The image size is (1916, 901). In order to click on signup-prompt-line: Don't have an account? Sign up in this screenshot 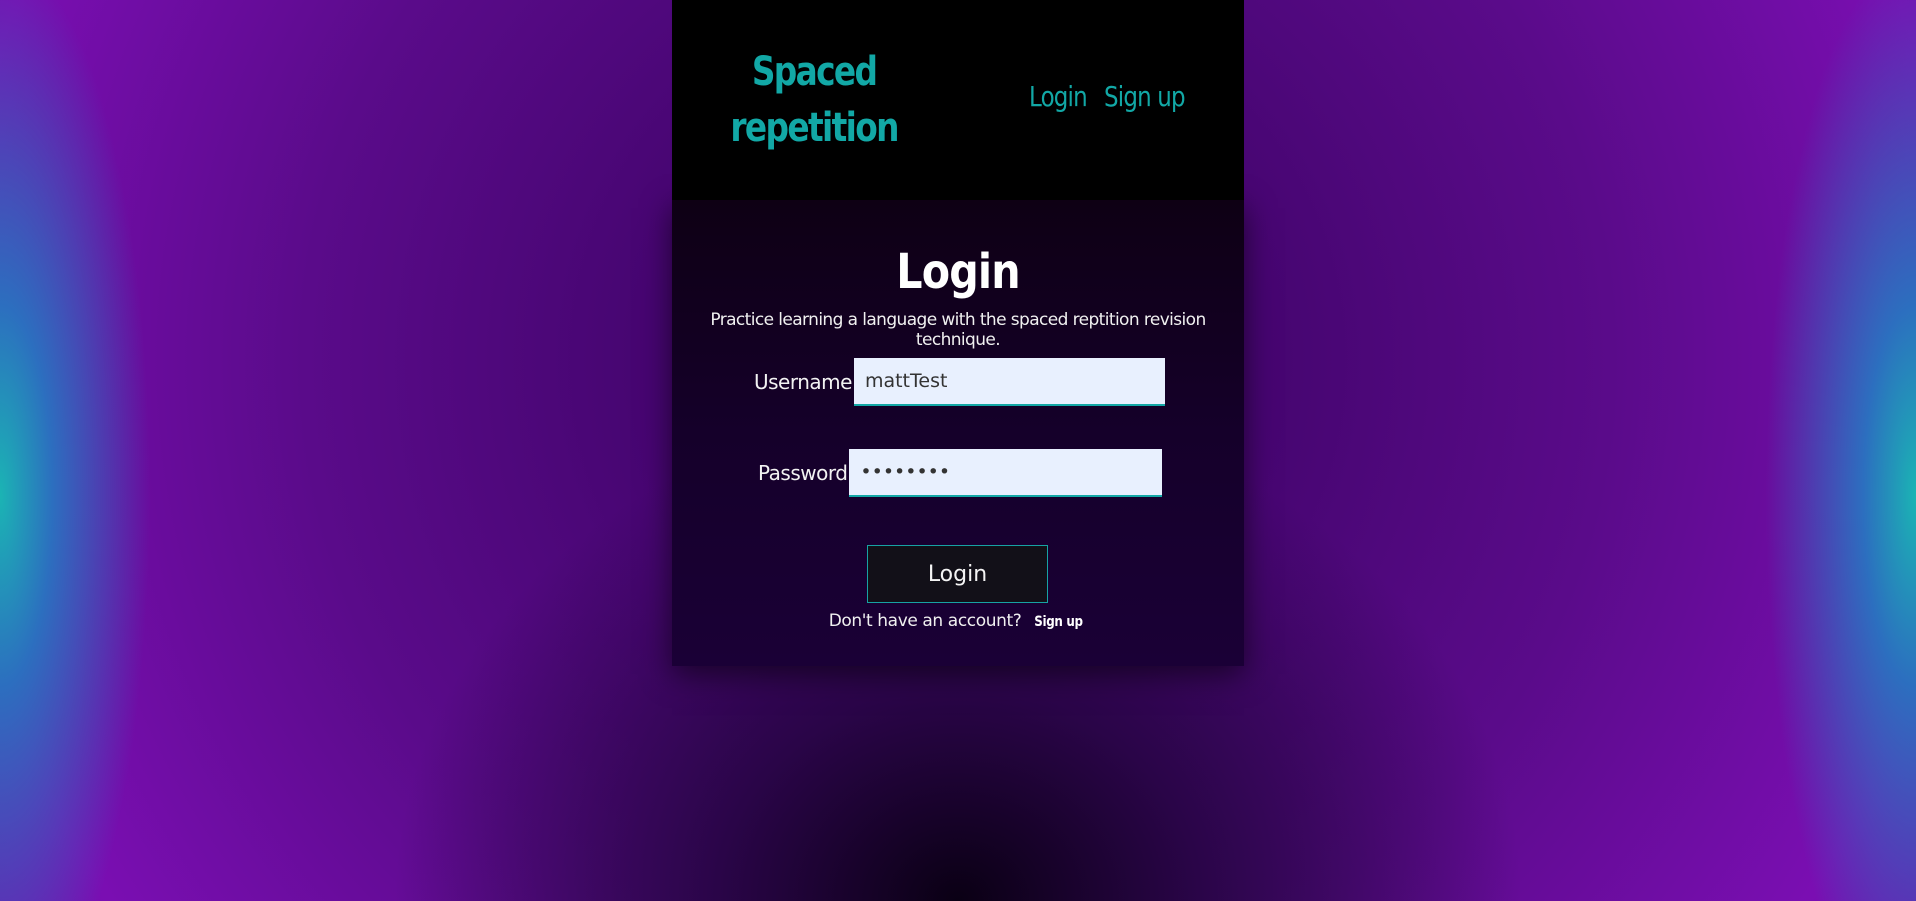, I will do `click(958, 621)`.